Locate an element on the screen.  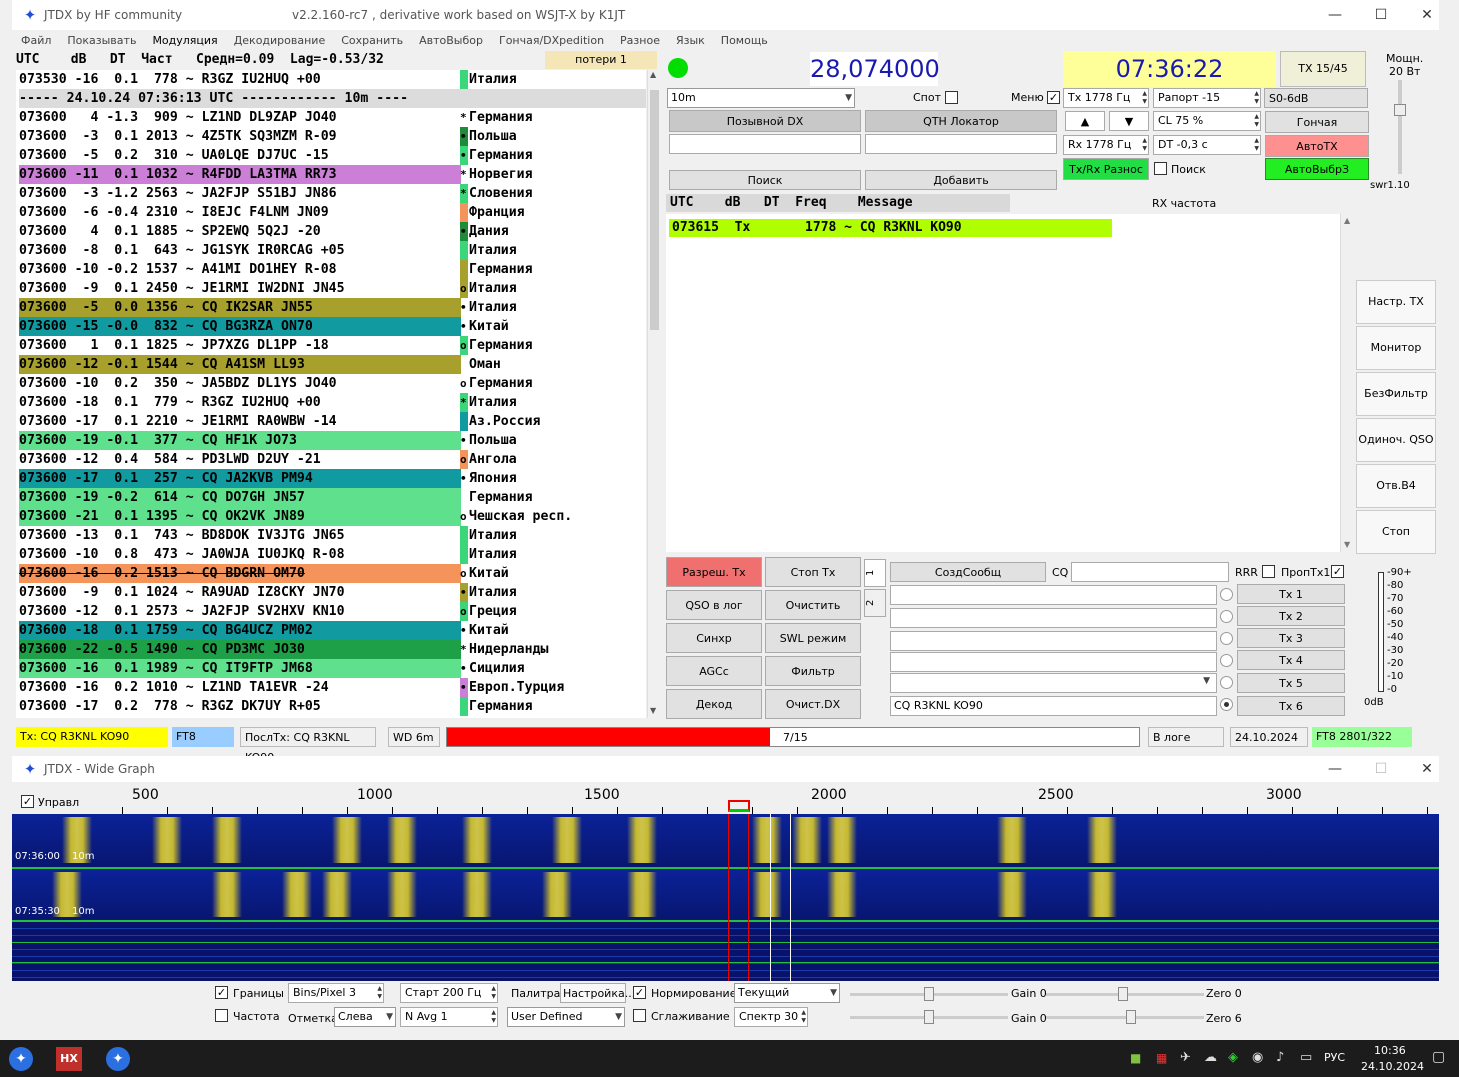
cl-spin: CL 75 % ▲ ▼ is located at coordinates (1207, 121).